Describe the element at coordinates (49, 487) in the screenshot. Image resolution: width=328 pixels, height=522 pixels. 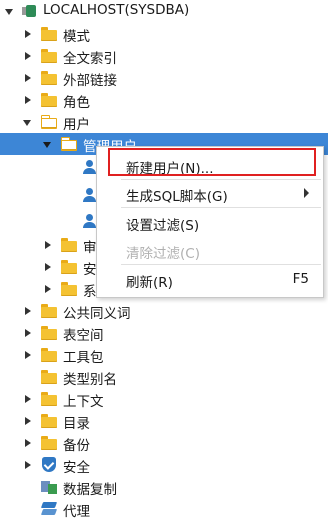
I see `replication-icon` at that location.